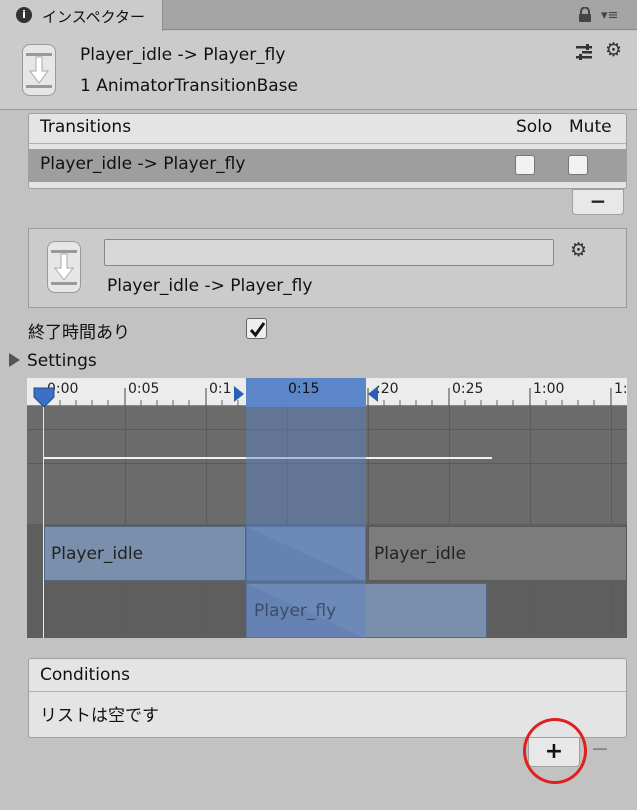  What do you see at coordinates (373, 394) in the screenshot?
I see `transition-end-handle-icon` at bounding box center [373, 394].